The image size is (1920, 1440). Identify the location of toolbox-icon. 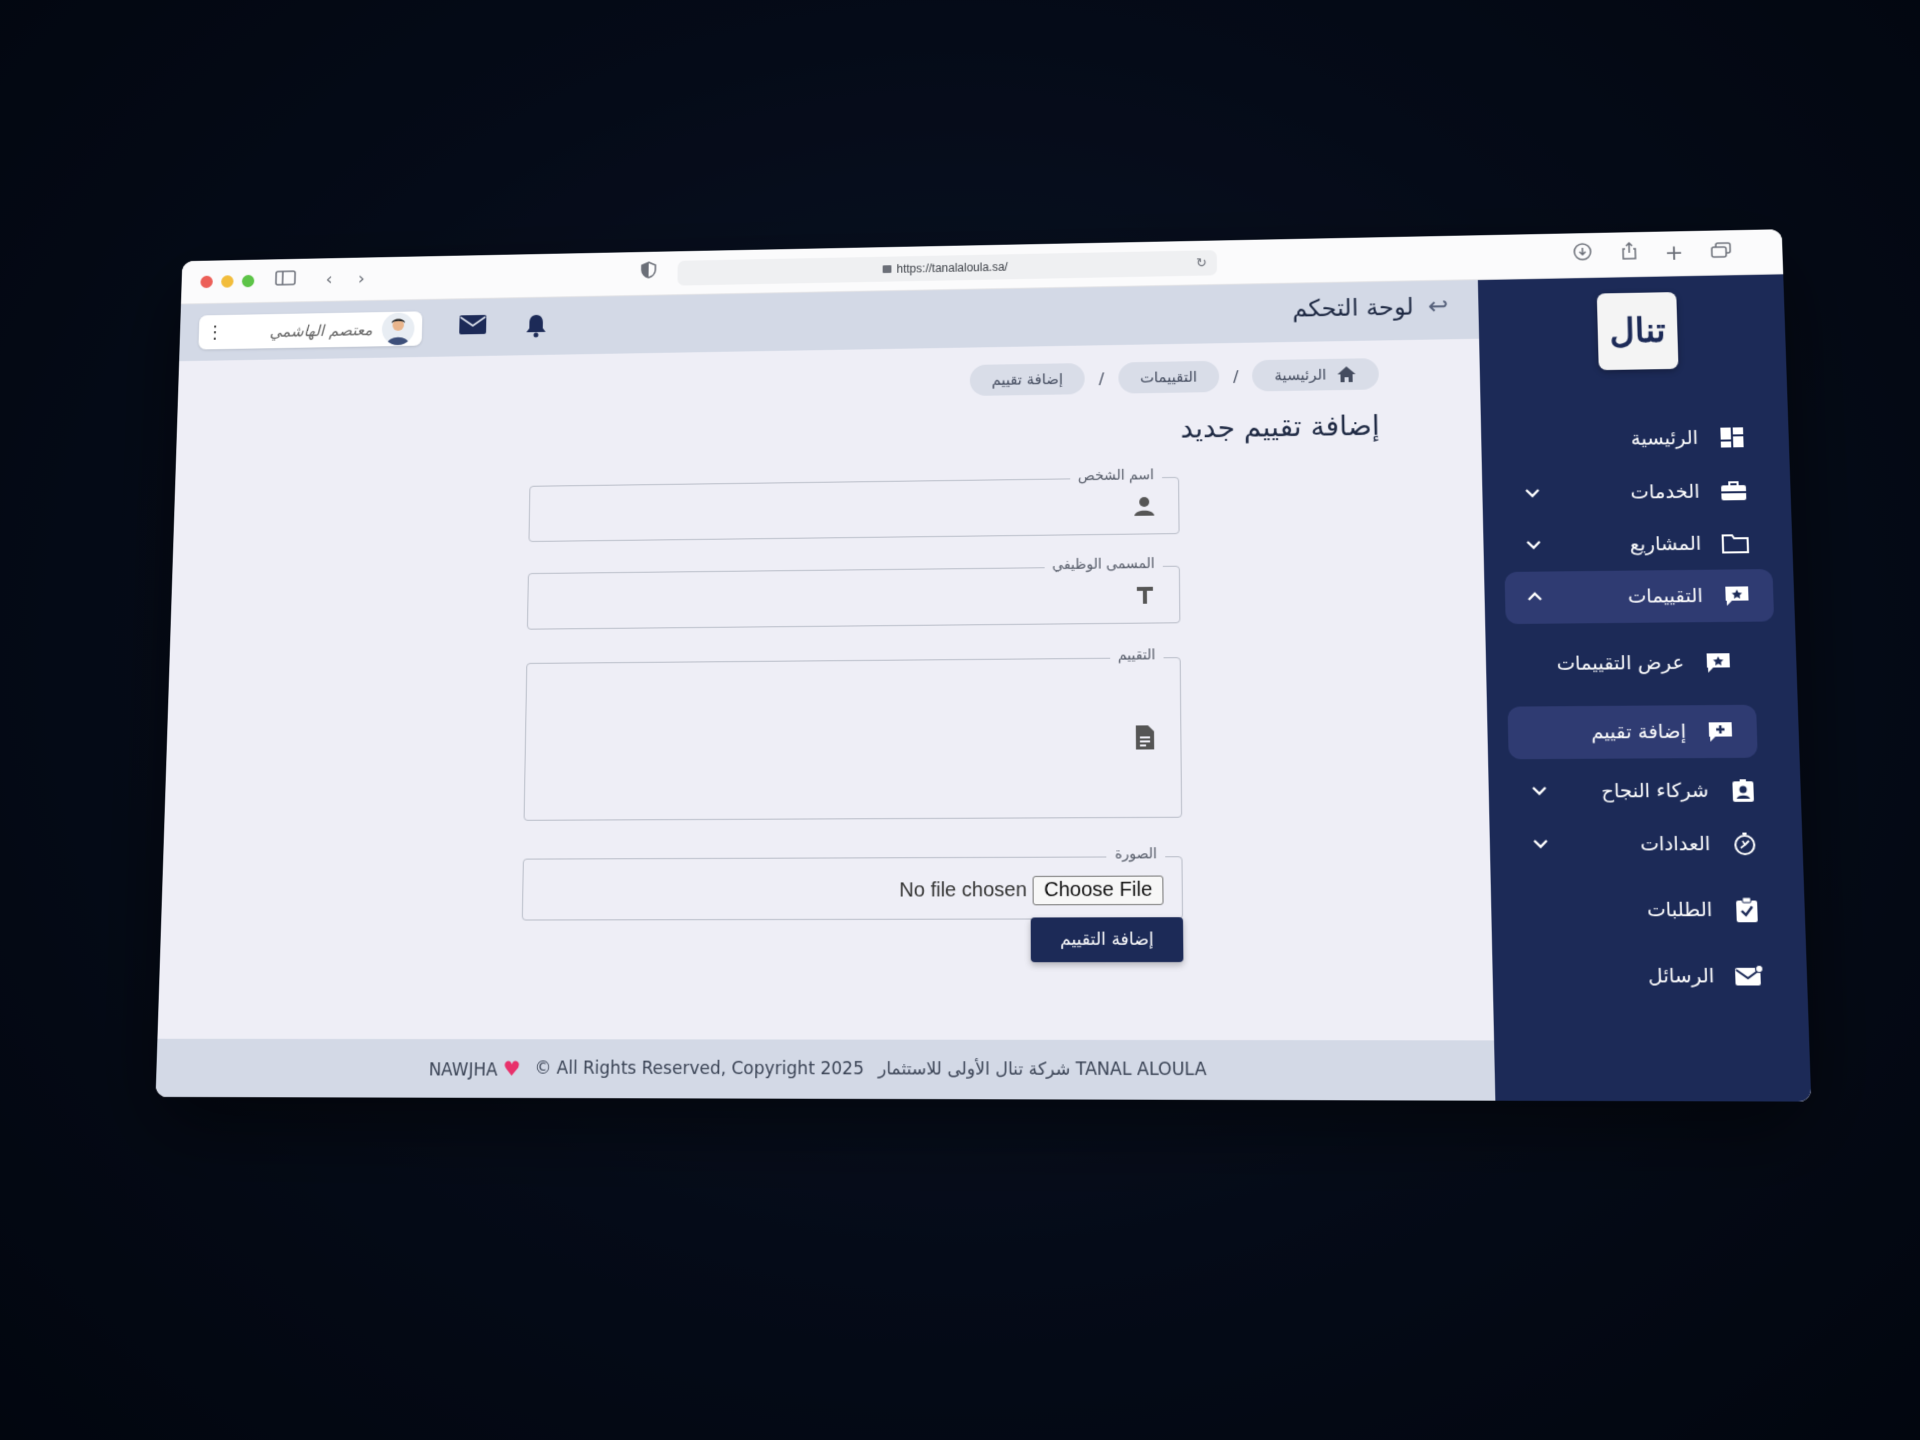
(1734, 491).